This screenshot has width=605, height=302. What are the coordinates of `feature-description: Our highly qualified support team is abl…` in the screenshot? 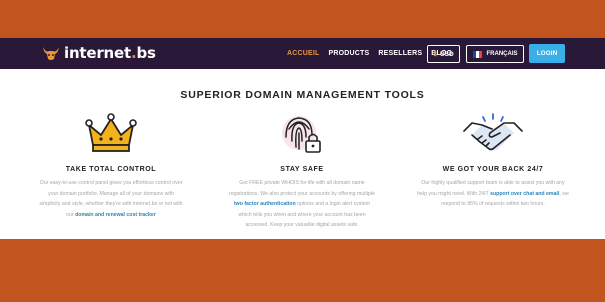 It's located at (493, 193).